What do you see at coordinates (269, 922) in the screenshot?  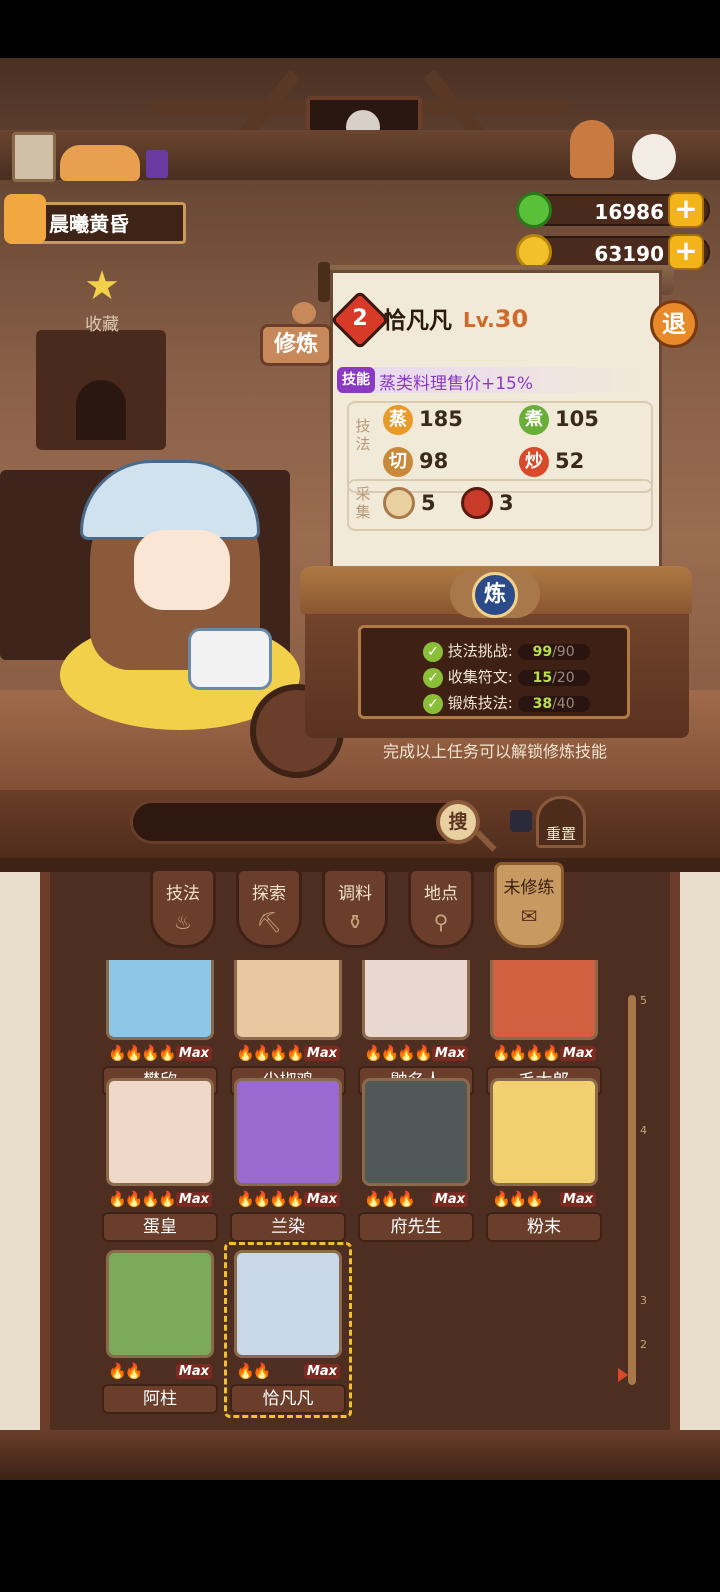 I see `shovel-icon: ⛏` at bounding box center [269, 922].